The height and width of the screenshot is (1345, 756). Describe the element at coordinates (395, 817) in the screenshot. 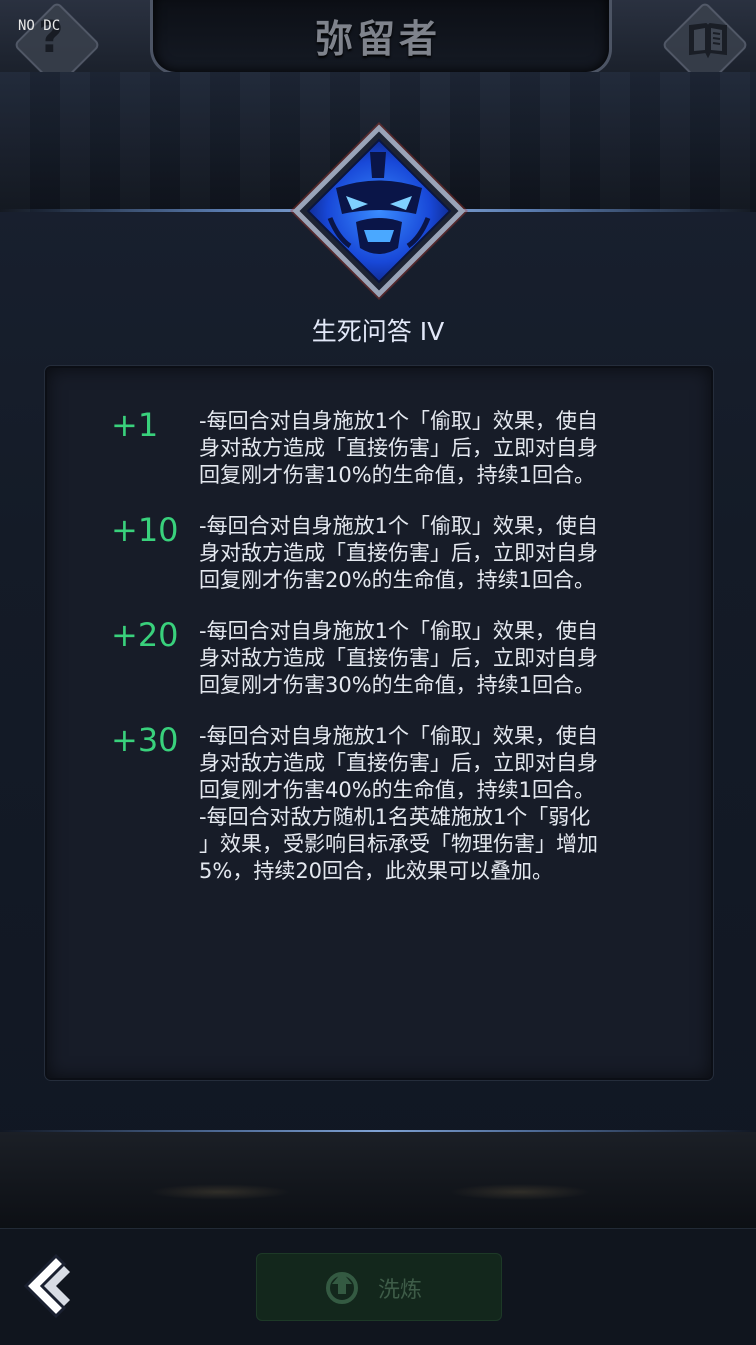

I see `description-line: -每回合对敌方随机1名英雄施放1个「弱化` at that location.